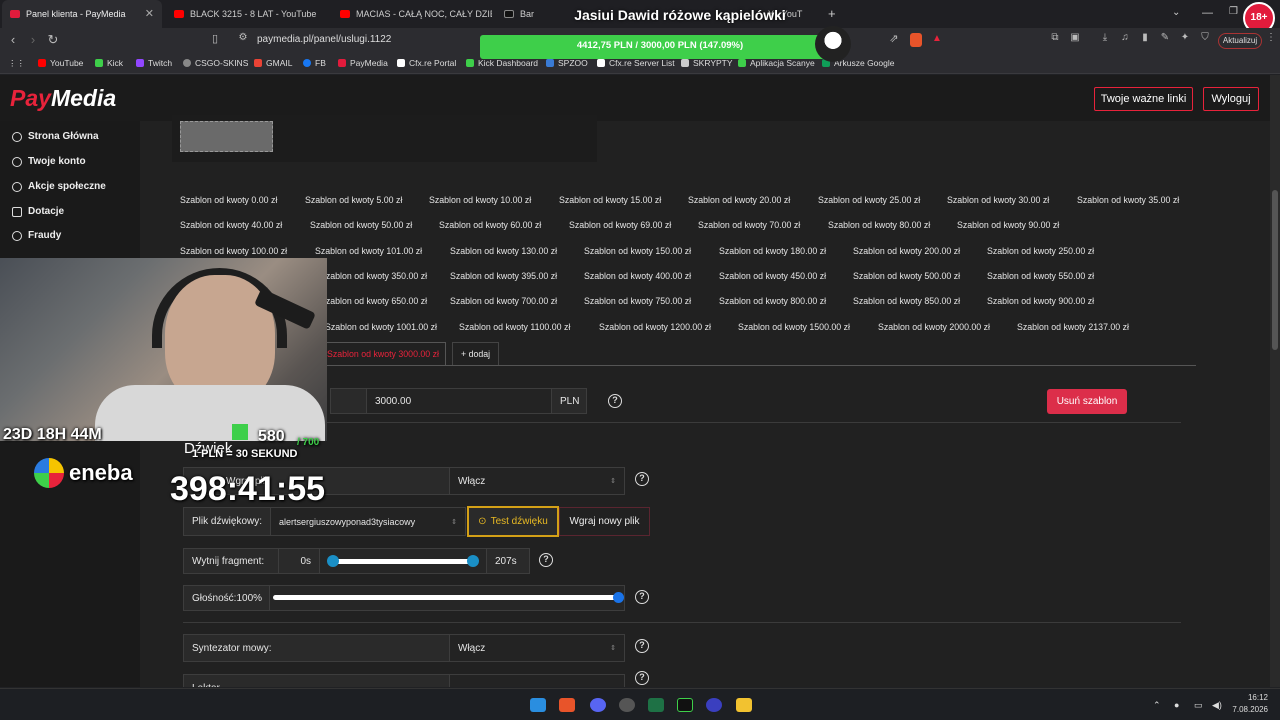 Image resolution: width=1280 pixels, height=720 pixels. I want to click on test-sound-button: ⊙ Test dźwięku, so click(513, 521).